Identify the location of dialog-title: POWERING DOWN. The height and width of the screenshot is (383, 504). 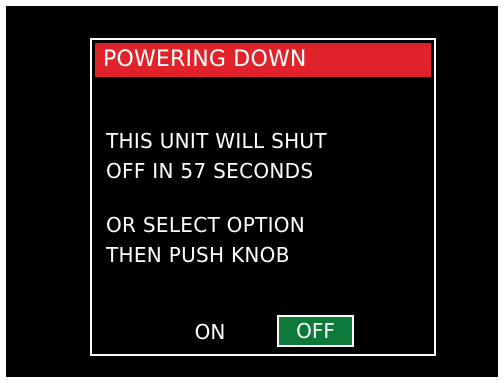
(263, 60).